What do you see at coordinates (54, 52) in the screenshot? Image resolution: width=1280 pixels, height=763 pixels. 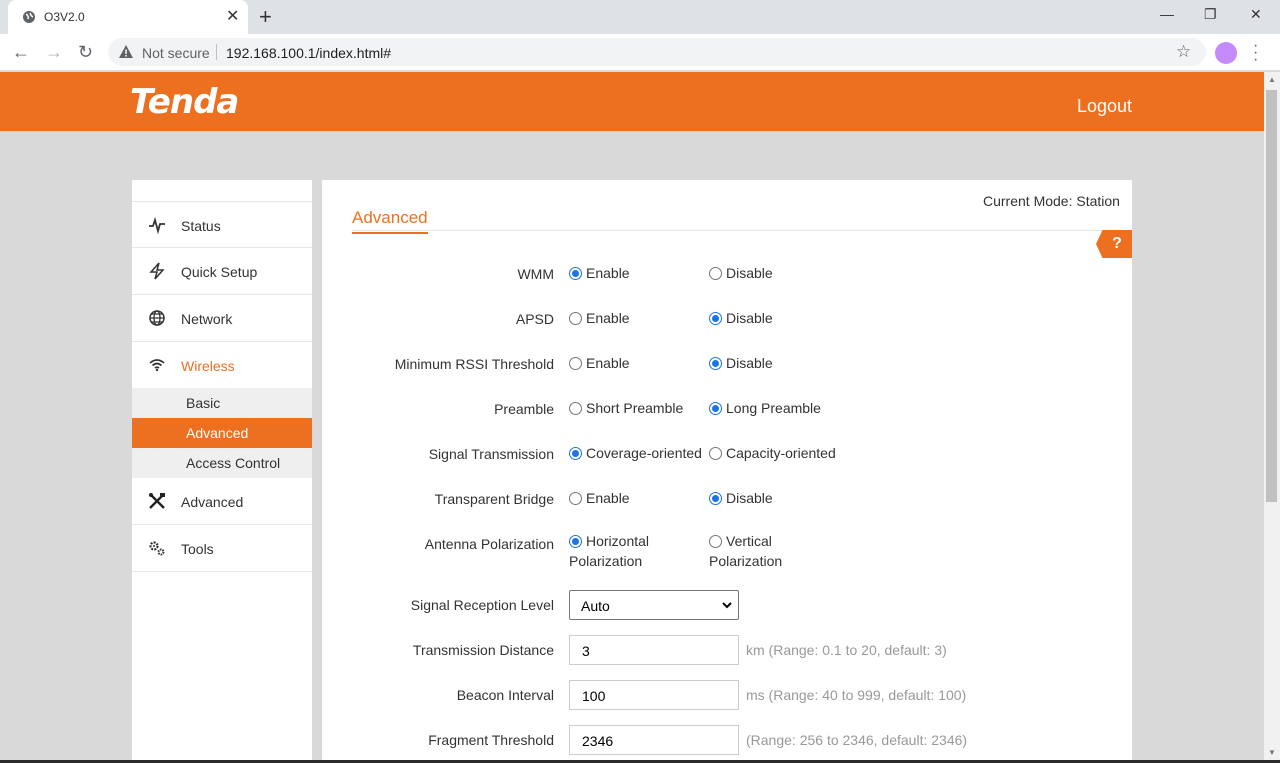 I see `forward-button: →` at bounding box center [54, 52].